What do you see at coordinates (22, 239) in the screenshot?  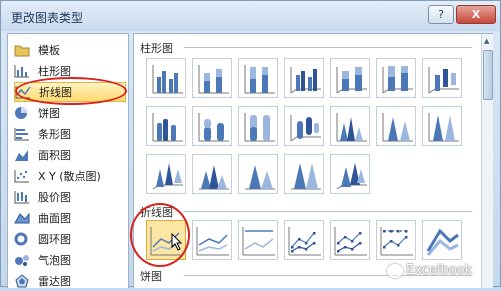 I see `doughnut-chart-icon` at bounding box center [22, 239].